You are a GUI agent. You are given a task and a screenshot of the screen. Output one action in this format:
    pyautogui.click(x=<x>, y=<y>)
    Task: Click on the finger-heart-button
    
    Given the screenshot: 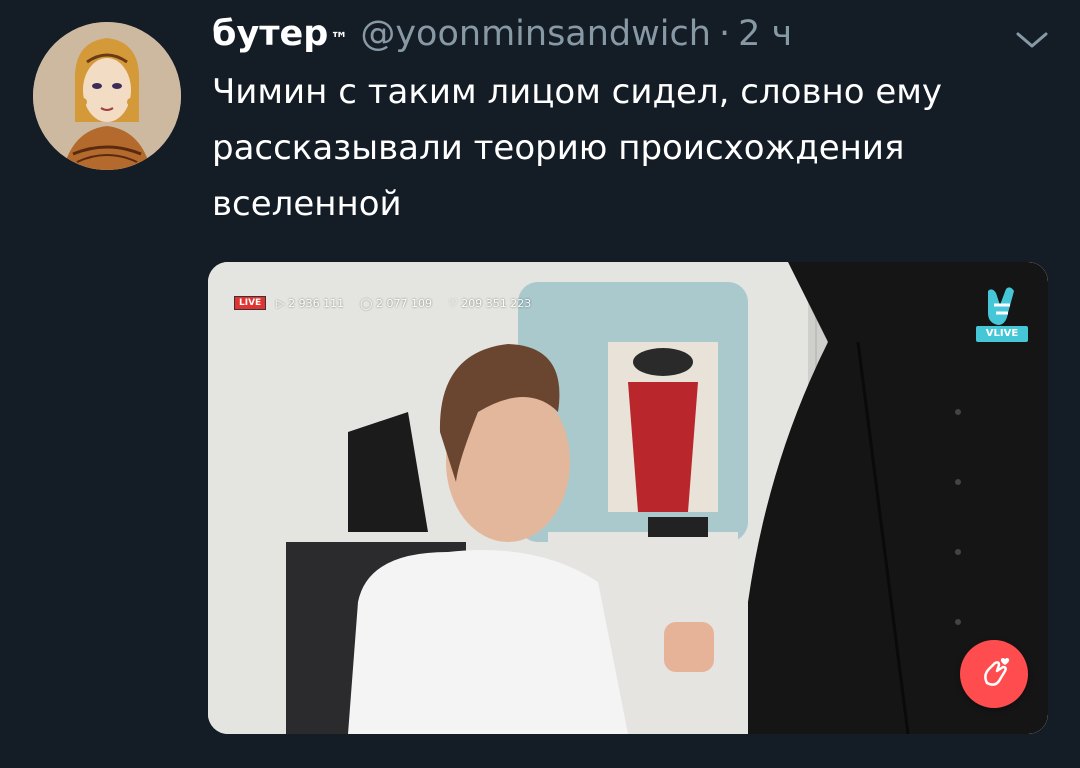 What is the action you would take?
    pyautogui.click(x=994, y=674)
    